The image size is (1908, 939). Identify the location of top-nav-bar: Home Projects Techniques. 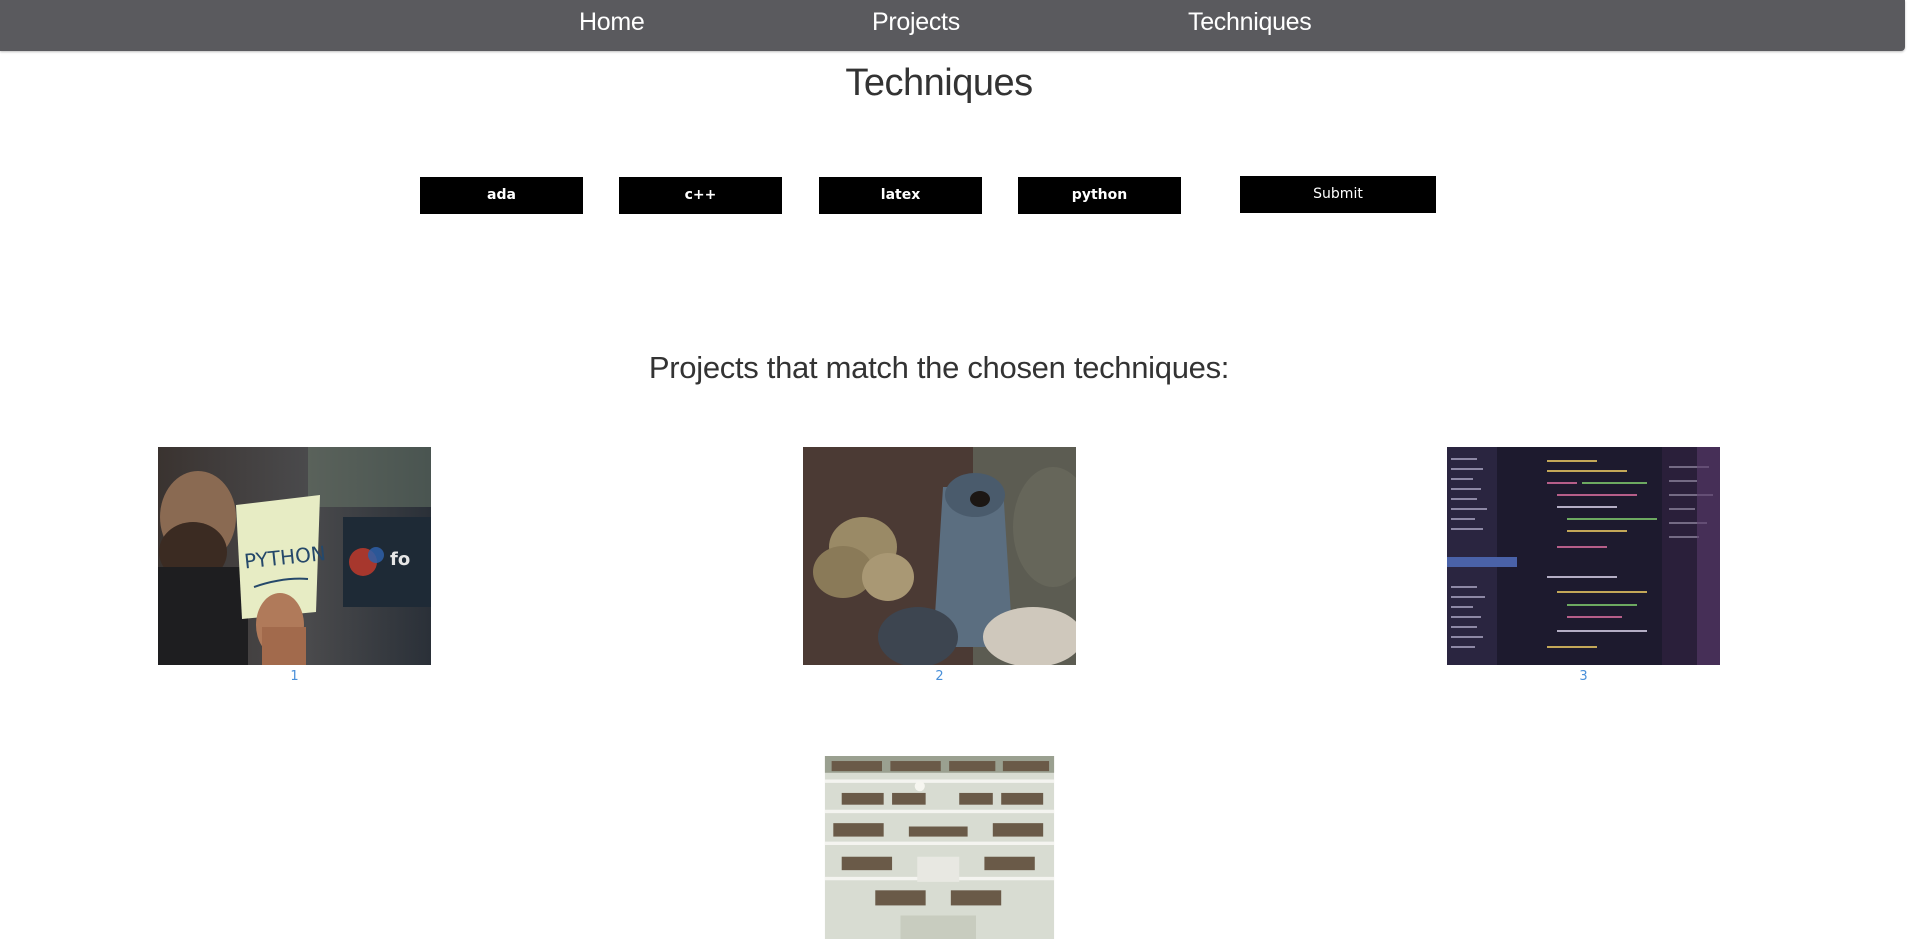
(952, 25).